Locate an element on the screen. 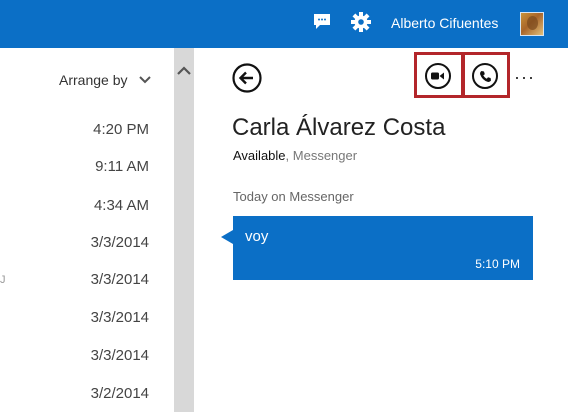 Image resolution: width=568 pixels, height=412 pixels. chat-icon is located at coordinates (322, 22).